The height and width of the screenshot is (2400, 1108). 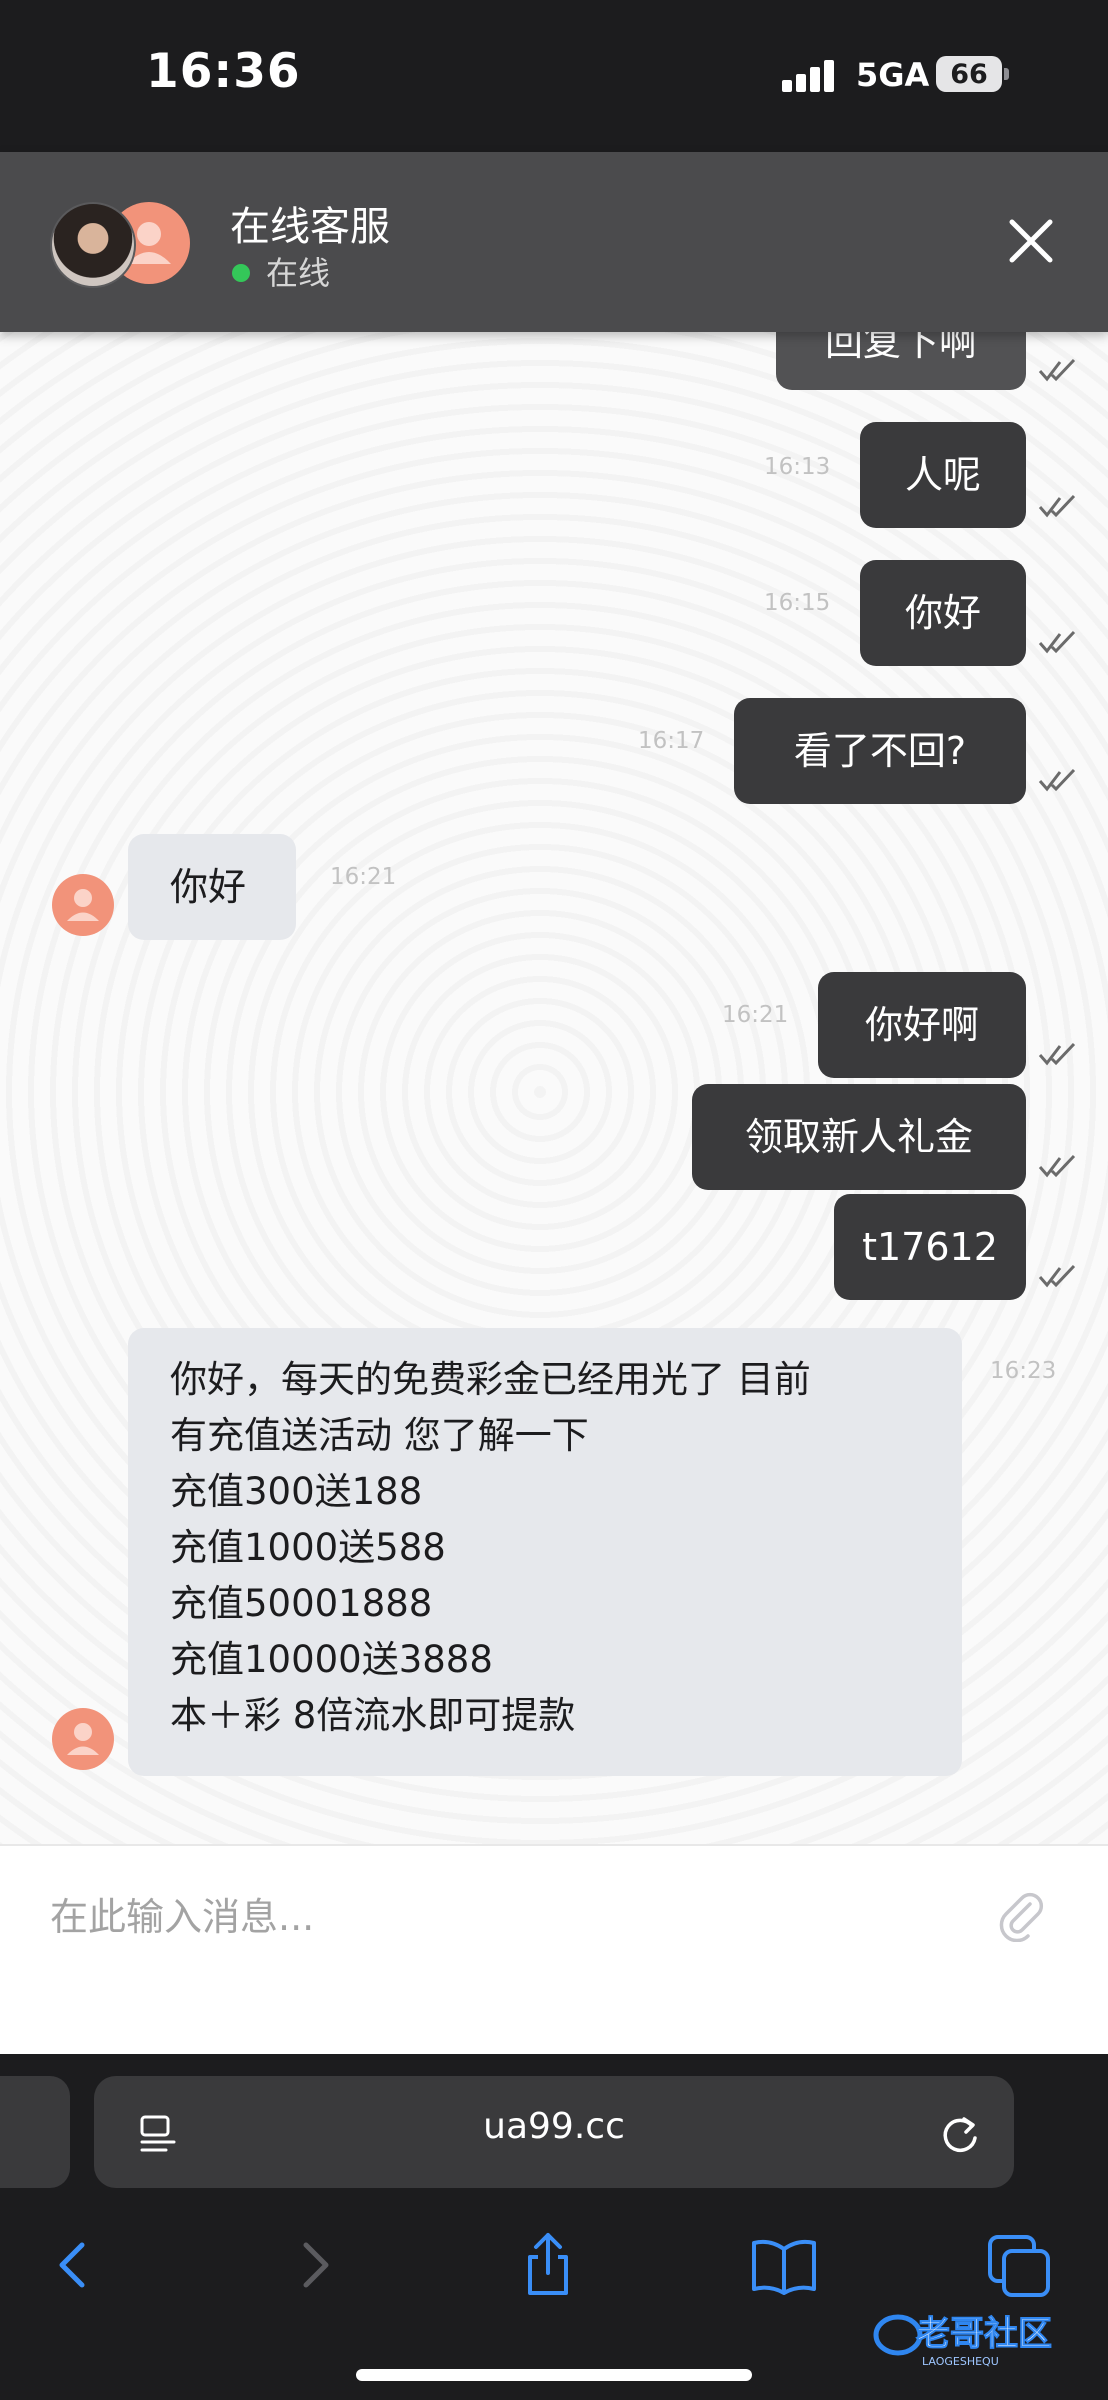 I want to click on tabs-icon, so click(x=1020, y=2265).